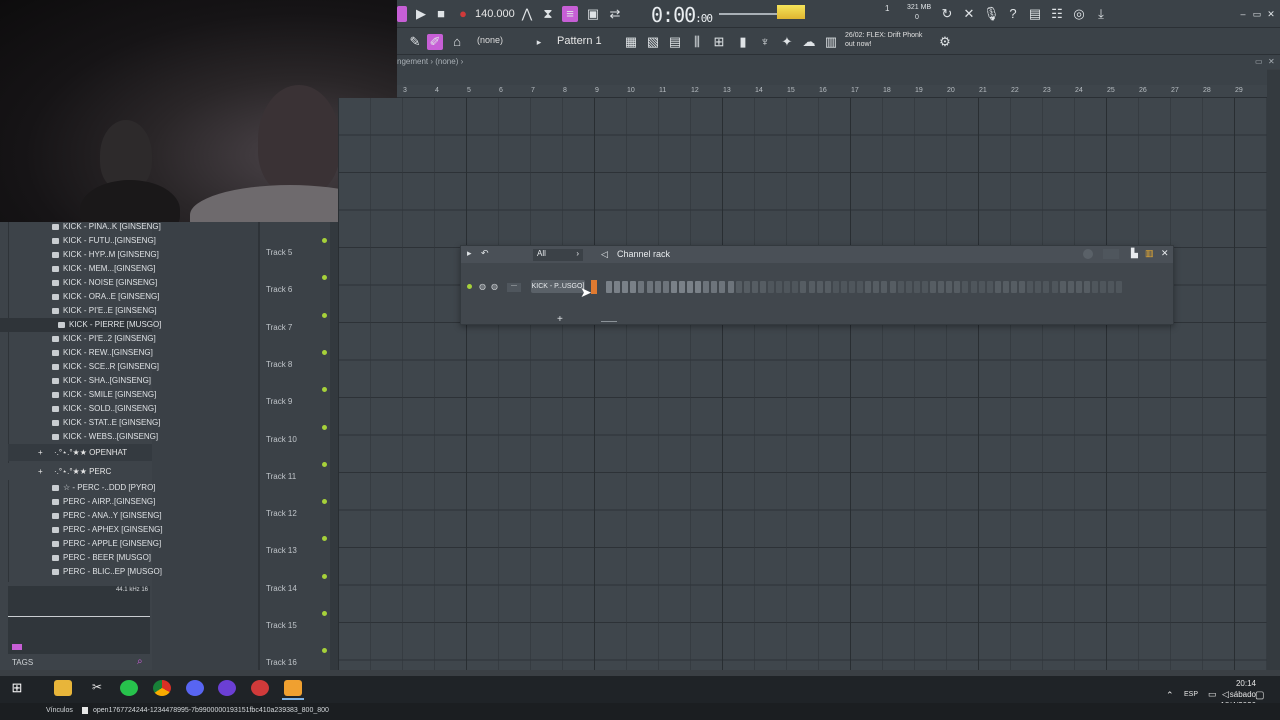 The height and width of the screenshot is (720, 1280). I want to click on rack-swing-knob, so click(1088, 254).